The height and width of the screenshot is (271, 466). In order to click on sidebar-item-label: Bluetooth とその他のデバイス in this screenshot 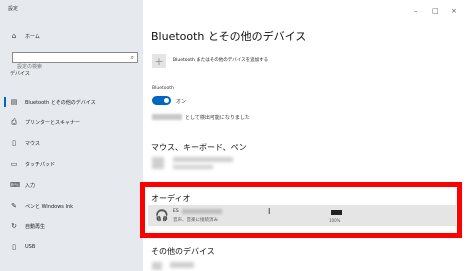, I will do `click(60, 102)`.